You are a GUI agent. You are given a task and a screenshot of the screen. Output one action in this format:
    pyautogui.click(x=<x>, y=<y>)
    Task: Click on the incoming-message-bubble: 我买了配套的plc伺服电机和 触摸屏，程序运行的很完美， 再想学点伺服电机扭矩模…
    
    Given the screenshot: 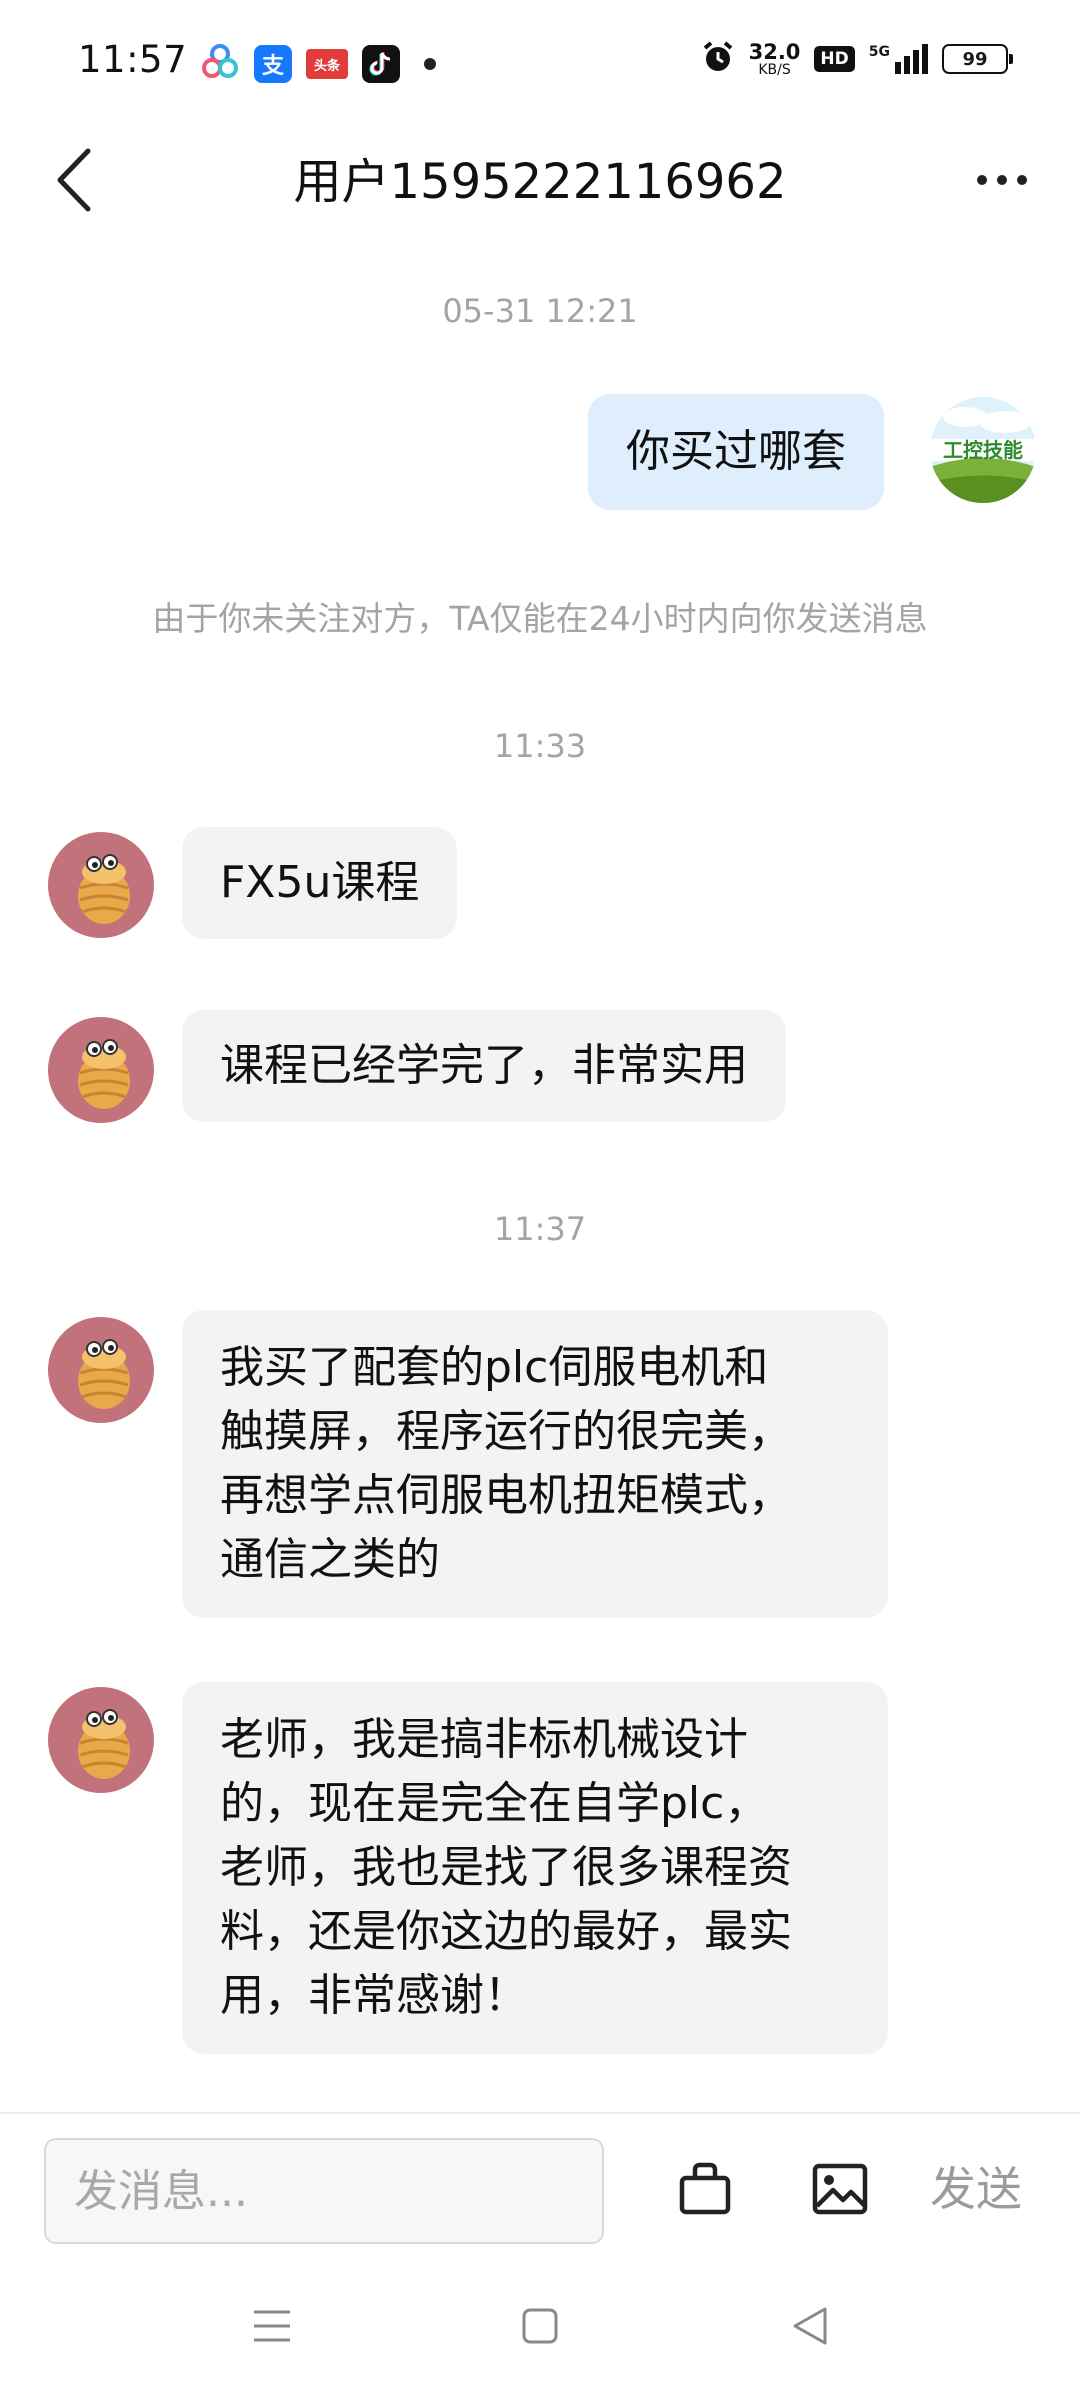 What is the action you would take?
    pyautogui.click(x=535, y=1464)
    